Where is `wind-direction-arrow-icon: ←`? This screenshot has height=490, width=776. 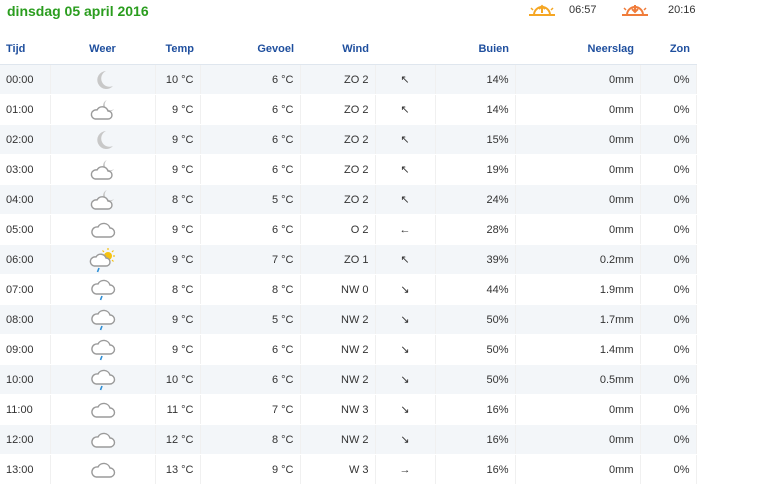
wind-direction-arrow-icon: ← is located at coordinates (405, 229).